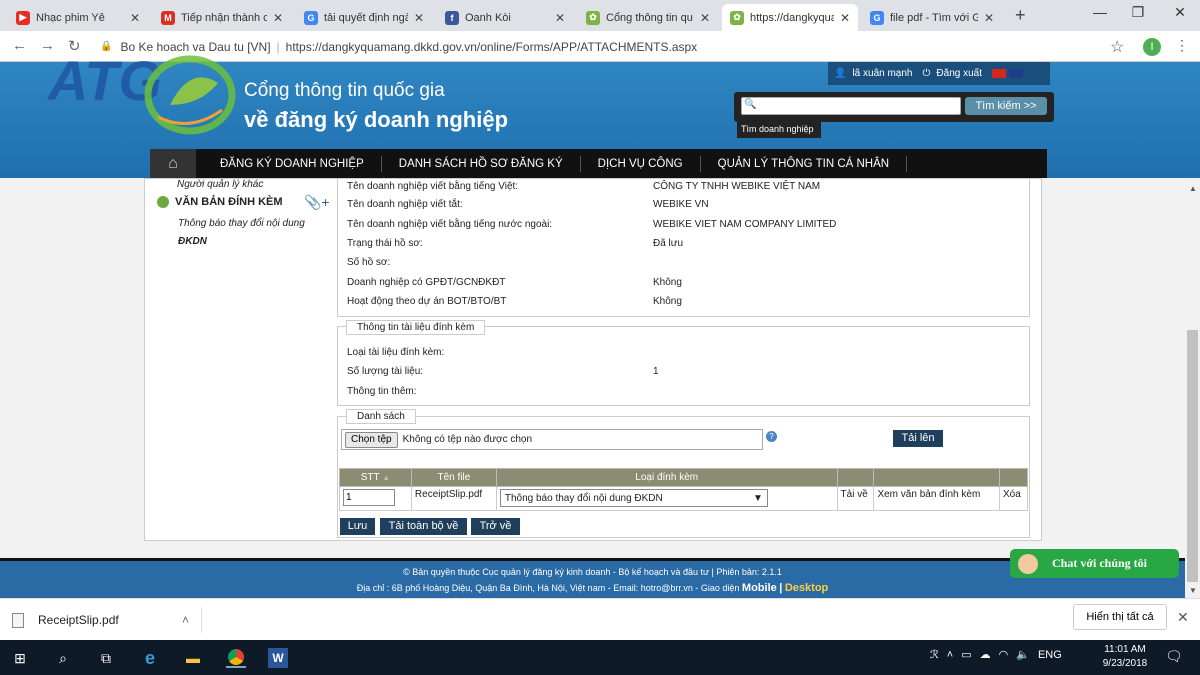 This screenshot has height=675, width=1200. I want to click on info-label: Tên doanh nghiệp viết bằng tiếng Việt:, so click(433, 186).